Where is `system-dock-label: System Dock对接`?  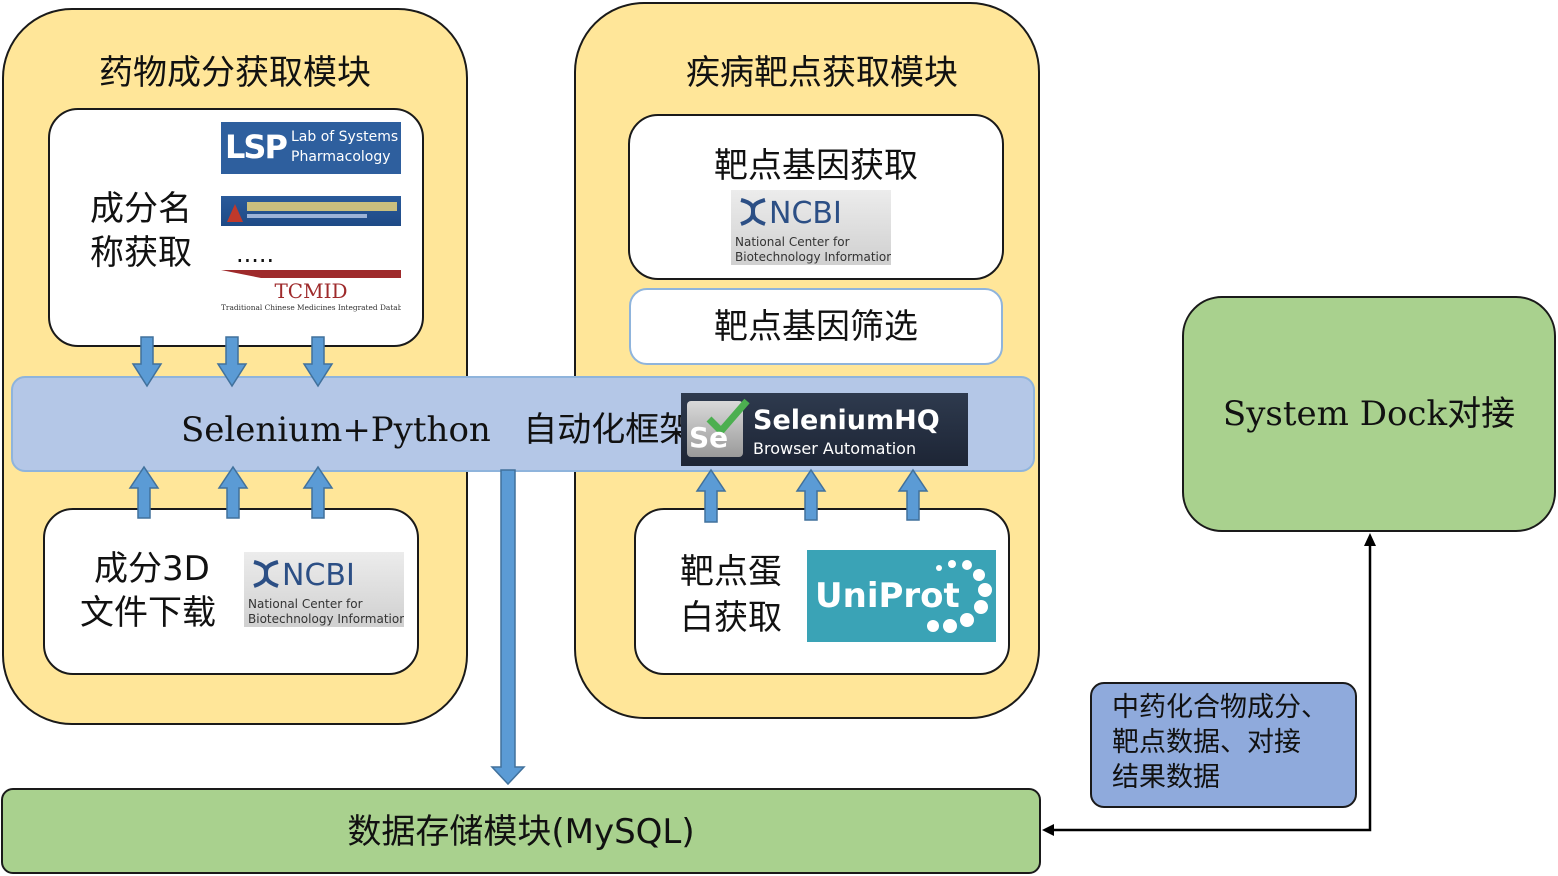
system-dock-label: System Dock对接 is located at coordinates (1369, 414).